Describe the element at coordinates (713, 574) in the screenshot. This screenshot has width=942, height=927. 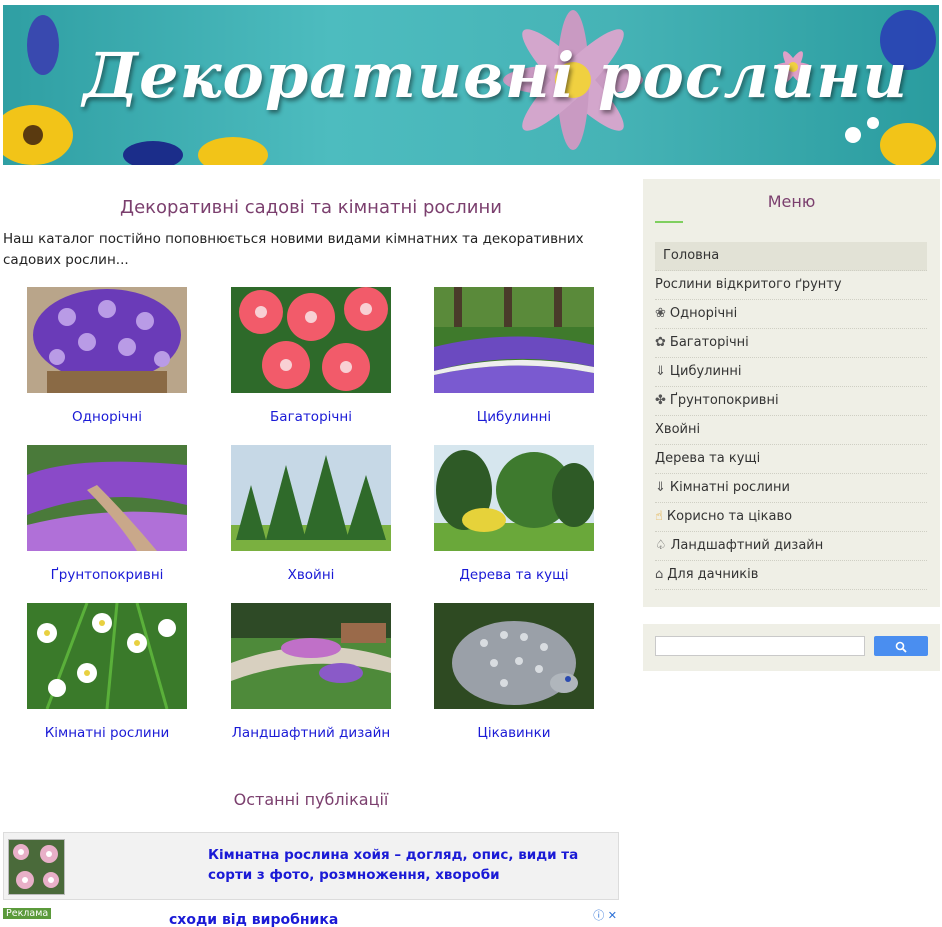
I see `menu-item-label: Для дачників` at that location.